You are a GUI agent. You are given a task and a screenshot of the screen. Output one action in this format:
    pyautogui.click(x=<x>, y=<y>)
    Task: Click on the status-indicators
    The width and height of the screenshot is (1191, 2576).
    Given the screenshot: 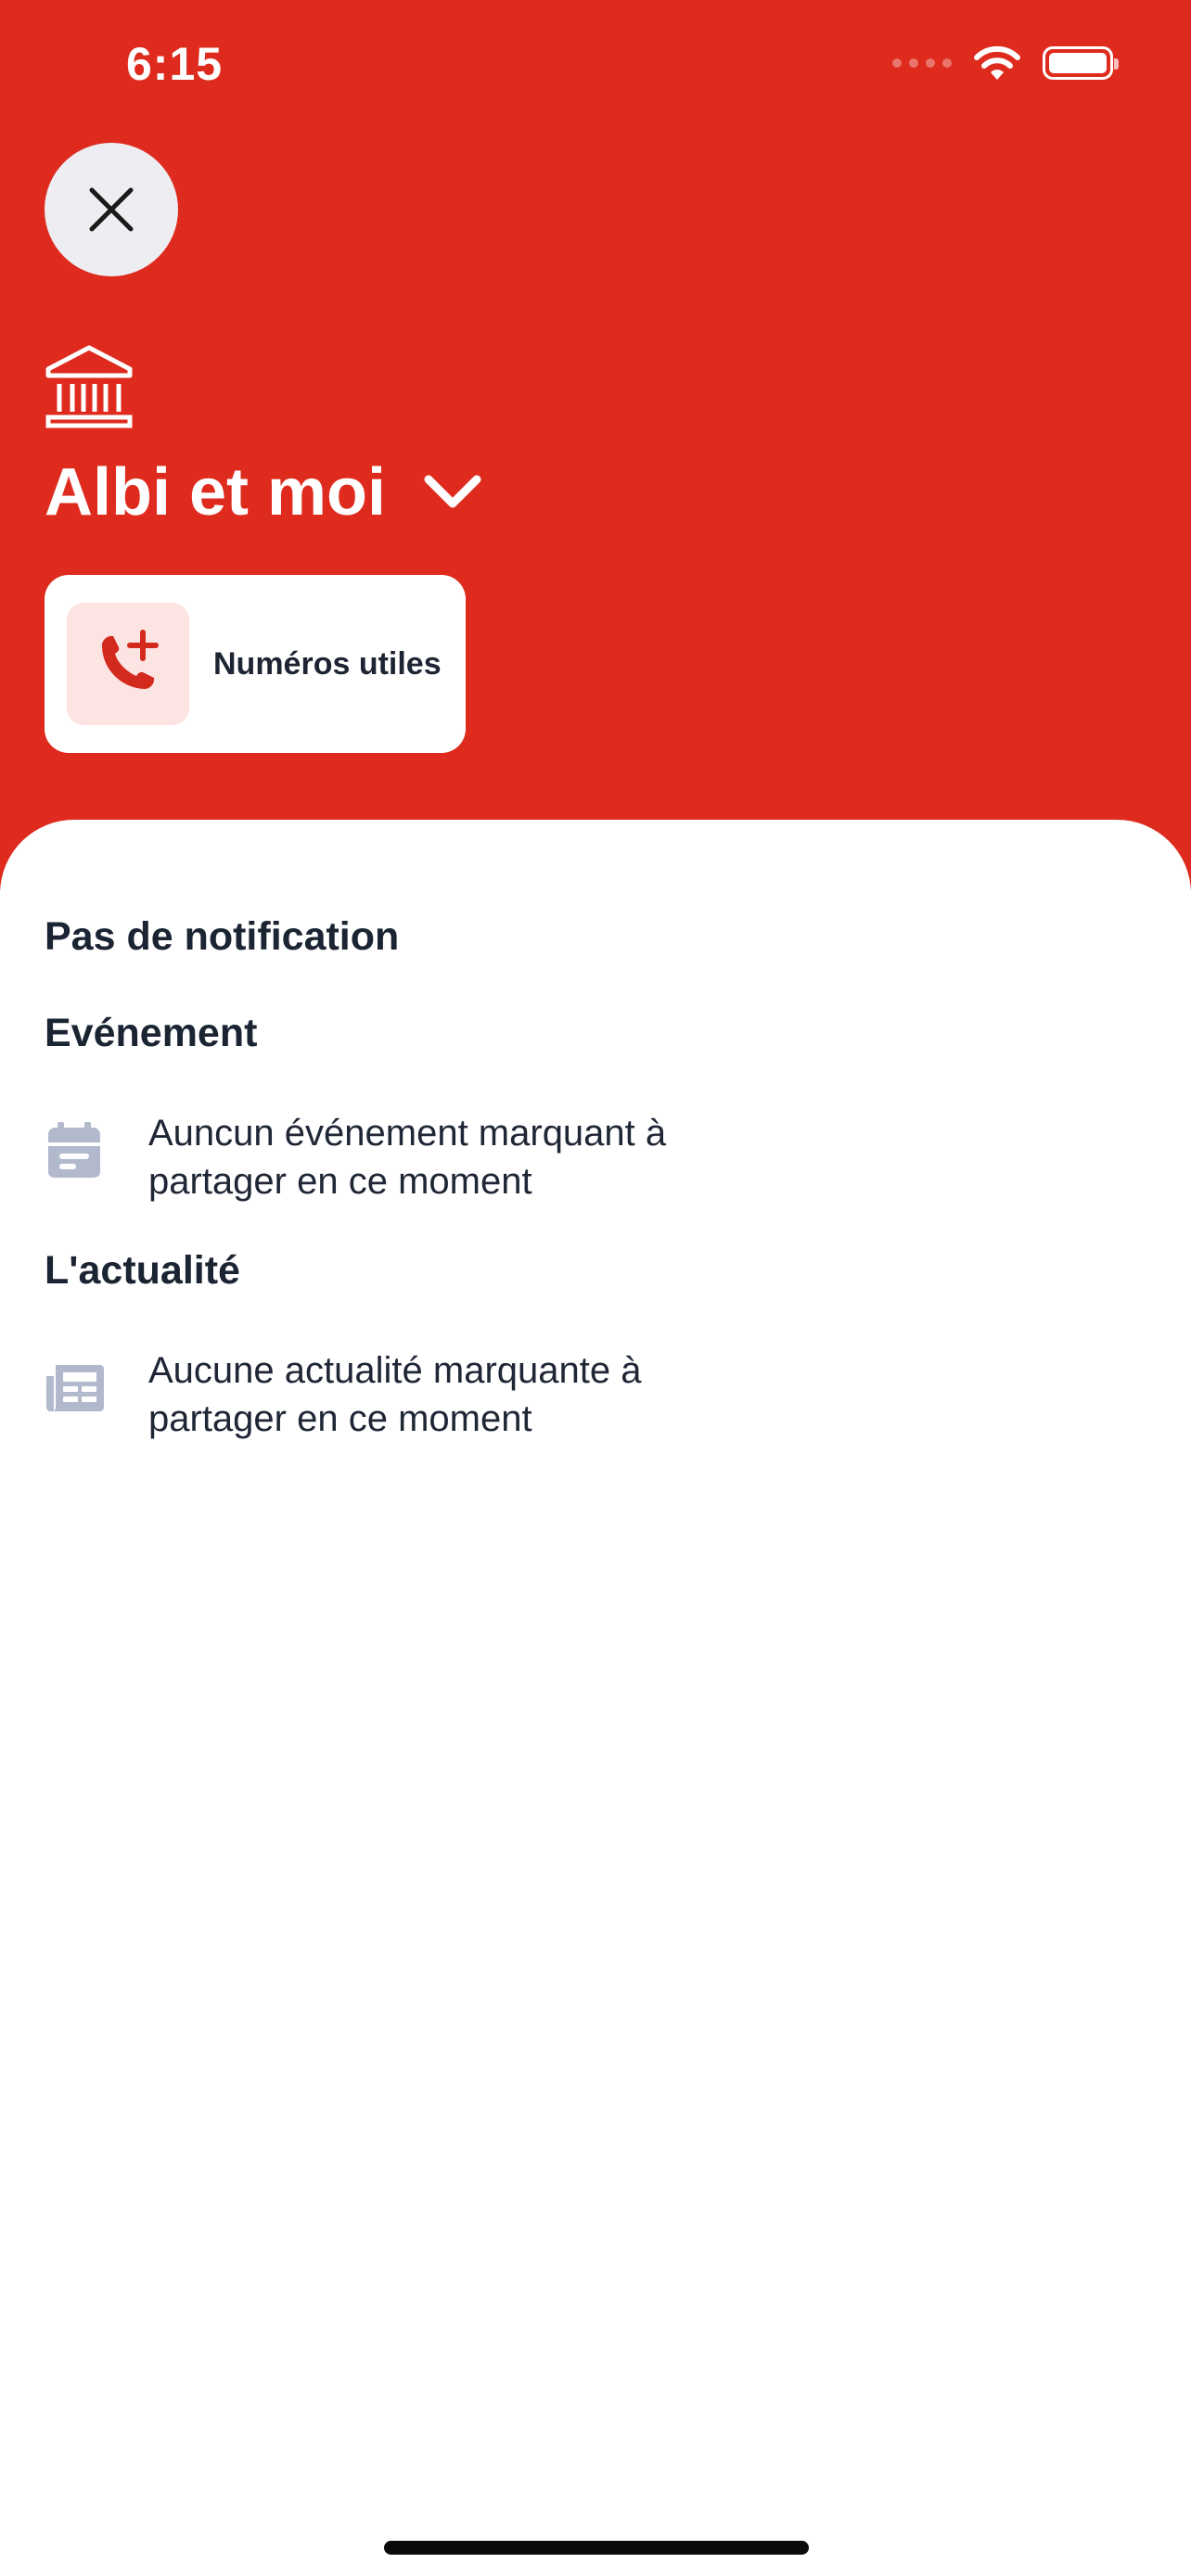 What is the action you would take?
    pyautogui.click(x=1006, y=64)
    